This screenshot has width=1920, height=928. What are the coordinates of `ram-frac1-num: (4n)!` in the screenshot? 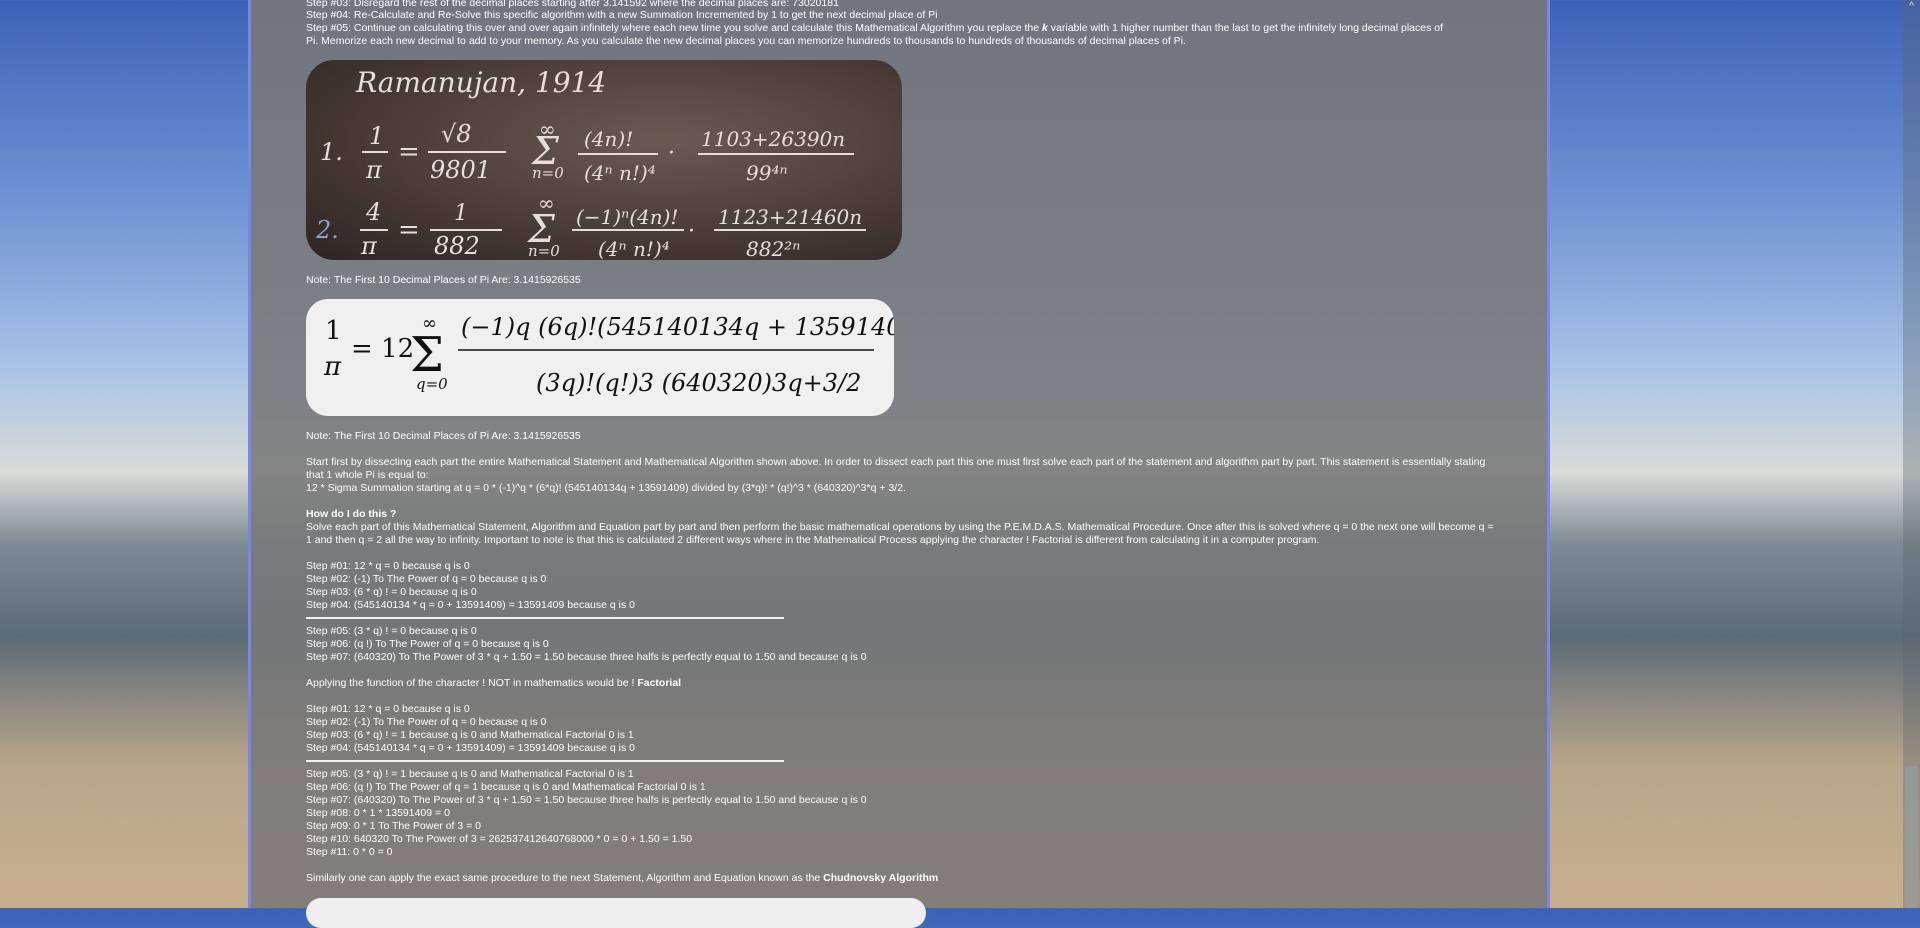 It's located at (608, 139).